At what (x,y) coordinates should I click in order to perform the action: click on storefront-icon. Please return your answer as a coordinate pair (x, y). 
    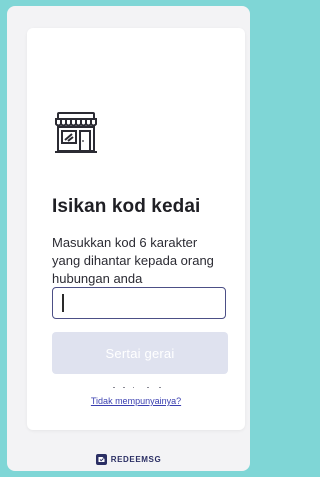
    Looking at the image, I should click on (76, 132).